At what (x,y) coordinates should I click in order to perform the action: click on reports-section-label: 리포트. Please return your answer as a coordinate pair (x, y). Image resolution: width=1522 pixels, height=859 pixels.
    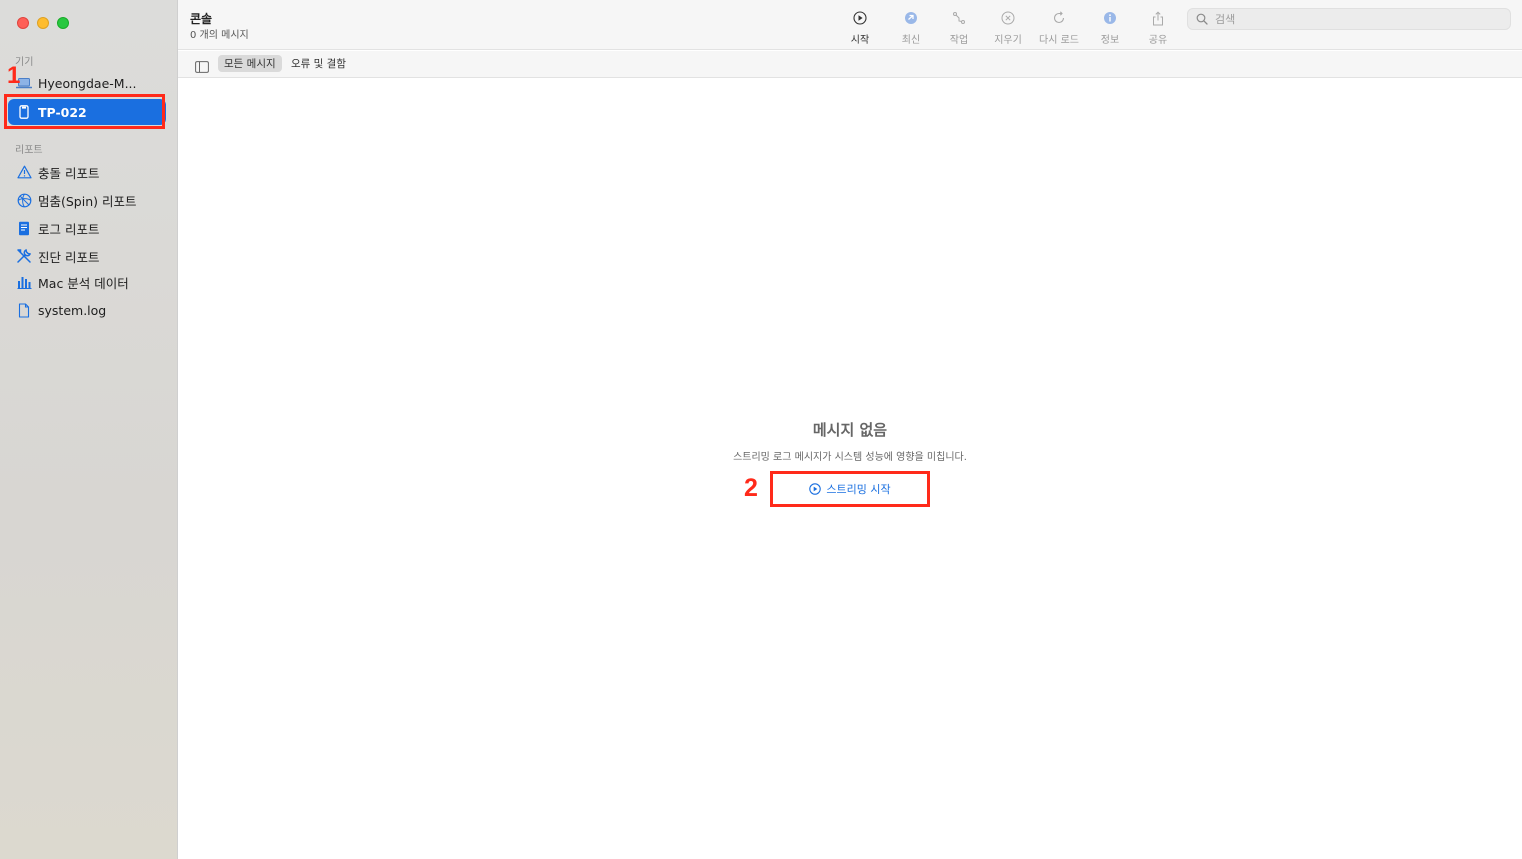
    Looking at the image, I should click on (29, 150).